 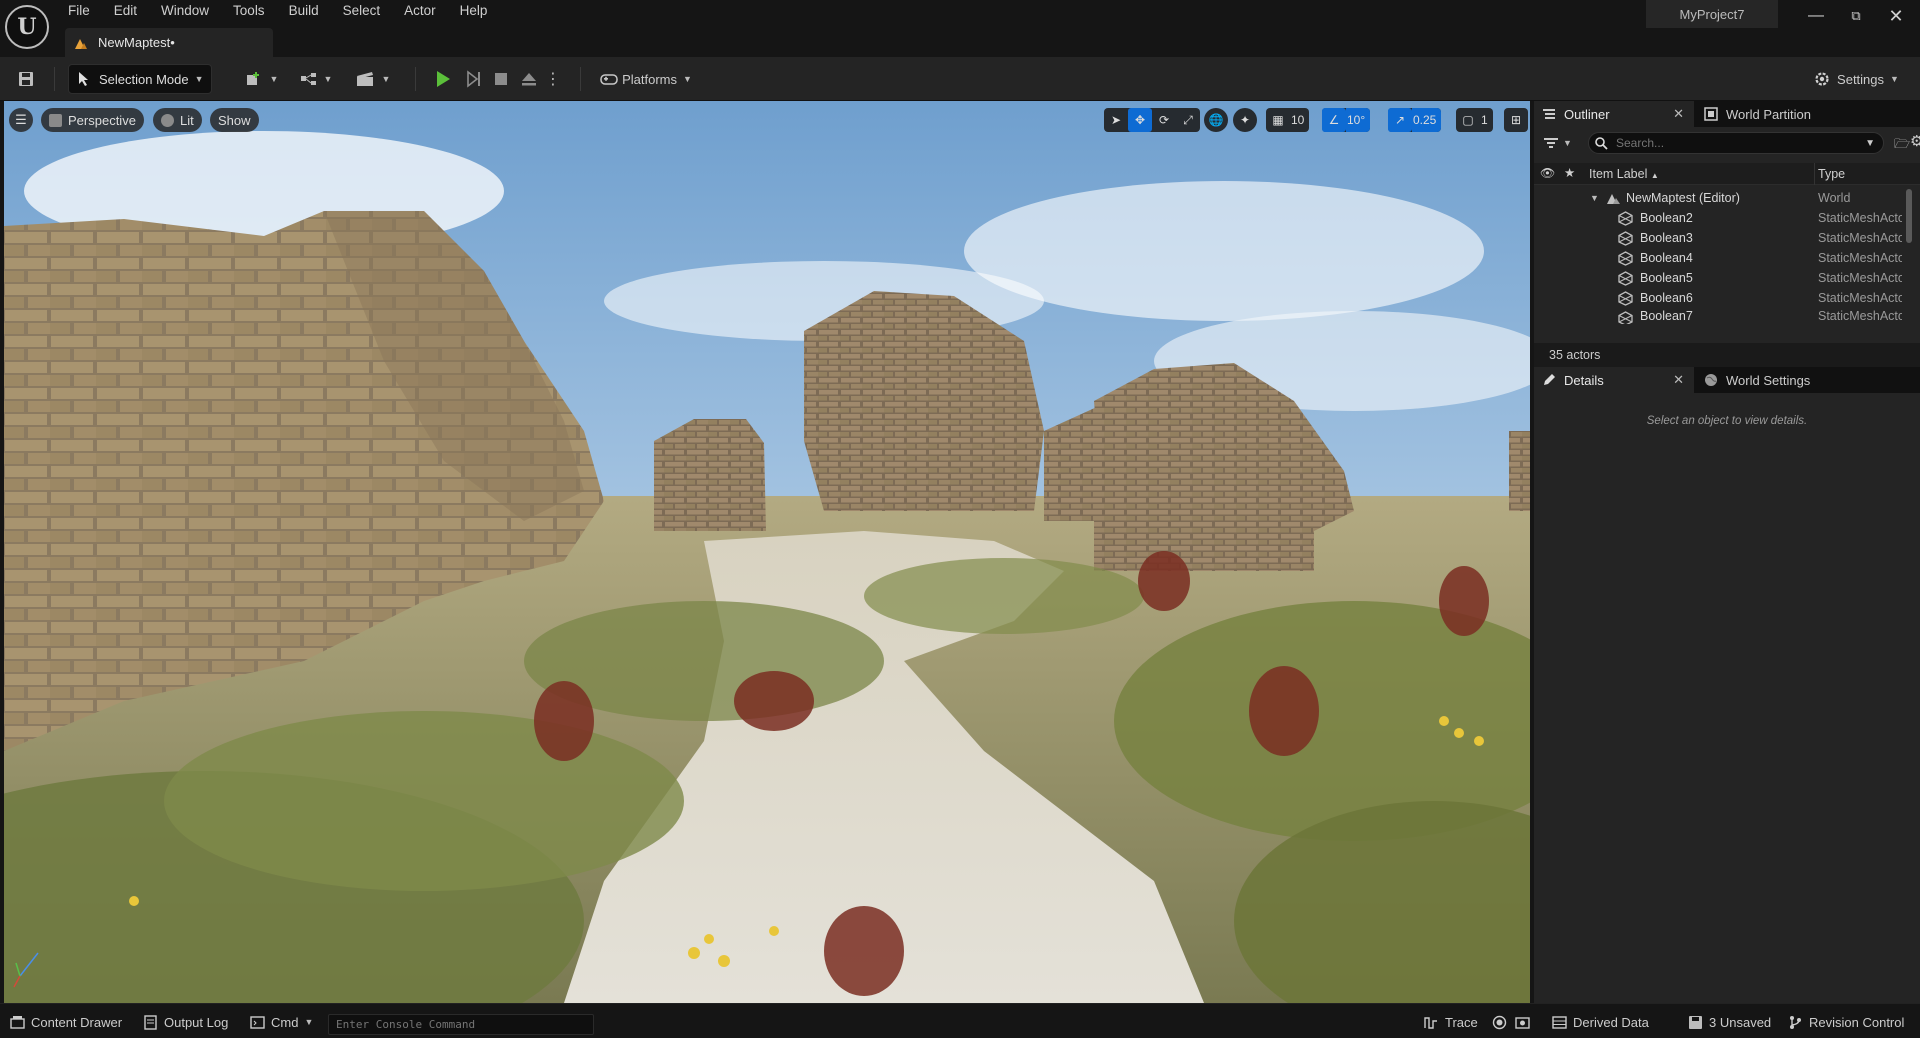 What do you see at coordinates (1736, 143) in the screenshot?
I see `search-input` at bounding box center [1736, 143].